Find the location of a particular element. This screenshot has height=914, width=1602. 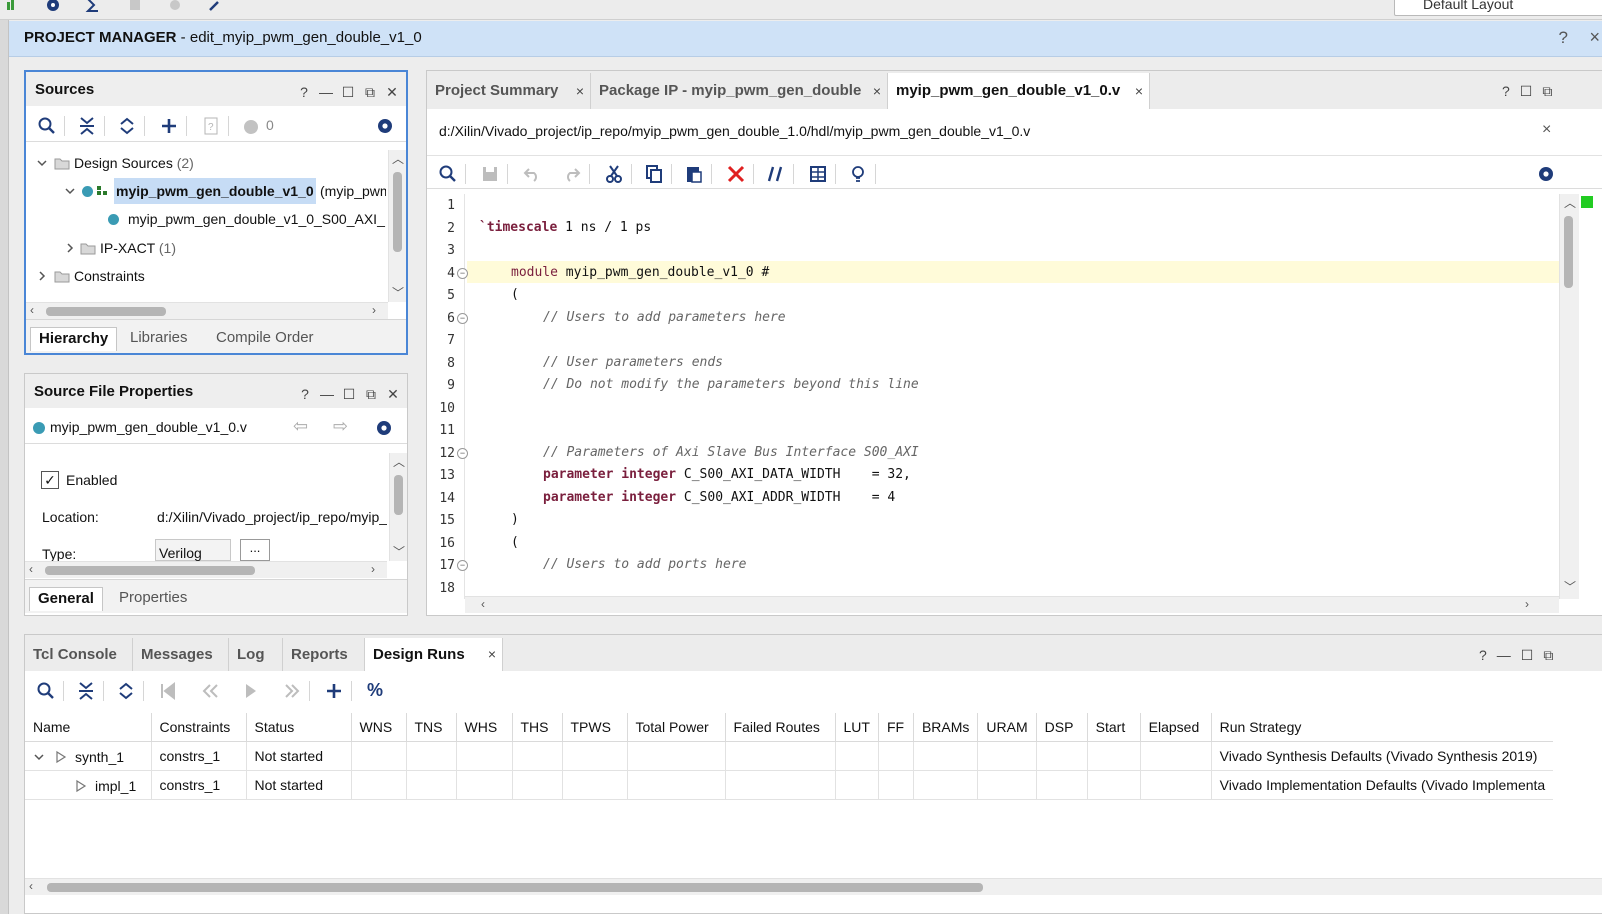

tab-reports: Reports is located at coordinates (324, 654).